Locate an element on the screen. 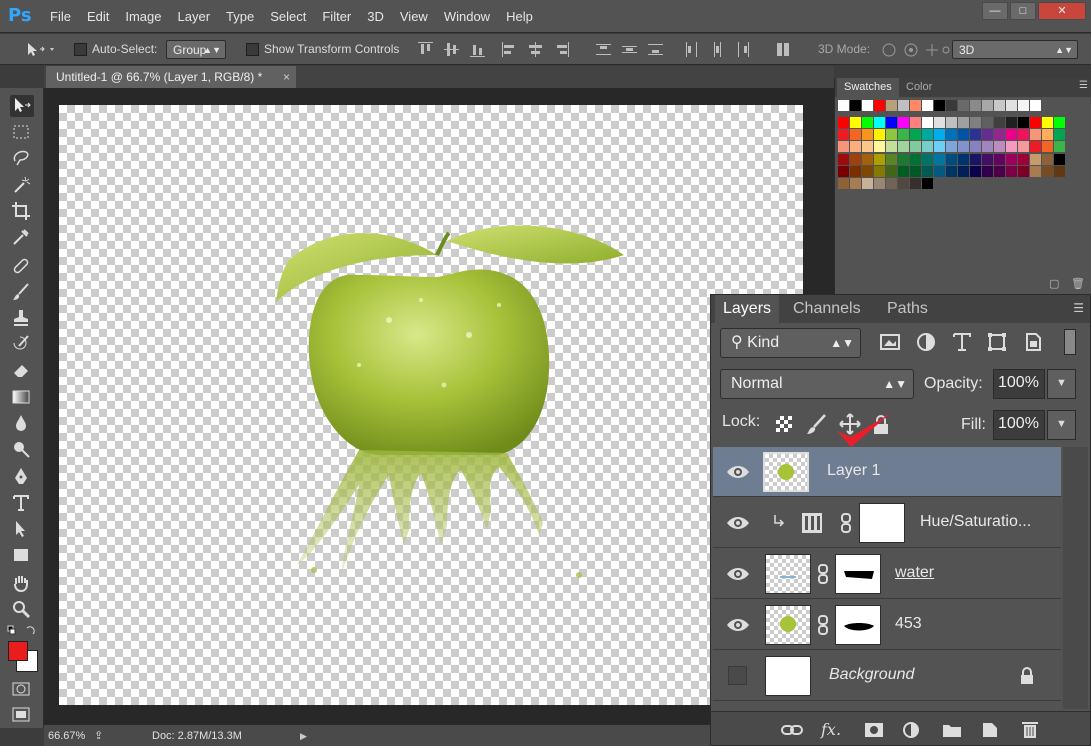 The width and height of the screenshot is (1091, 746). blend-mode-dropdown: Normal ▲▼ is located at coordinates (817, 384).